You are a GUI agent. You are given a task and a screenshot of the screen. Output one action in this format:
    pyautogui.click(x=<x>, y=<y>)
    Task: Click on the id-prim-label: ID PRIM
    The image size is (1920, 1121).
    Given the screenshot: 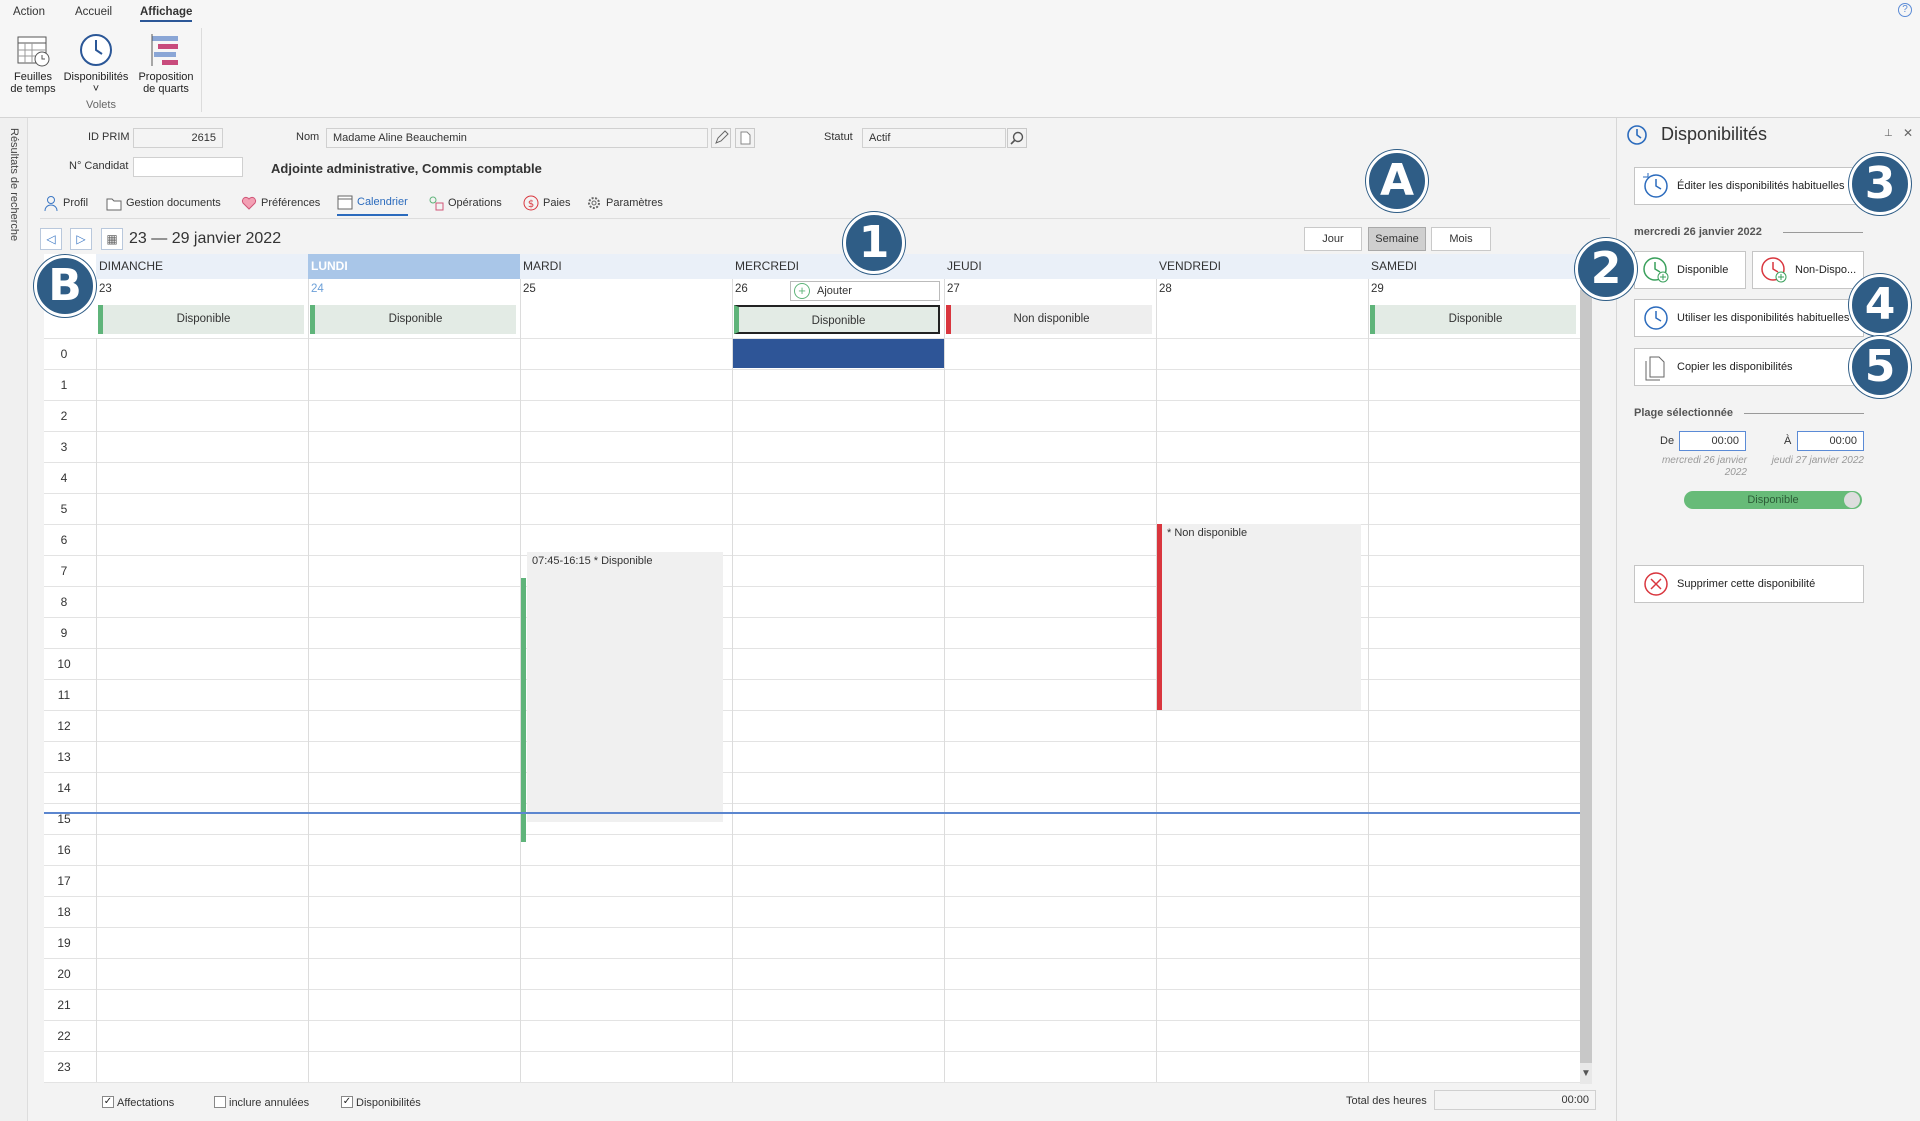 What is the action you would take?
    pyautogui.click(x=109, y=137)
    